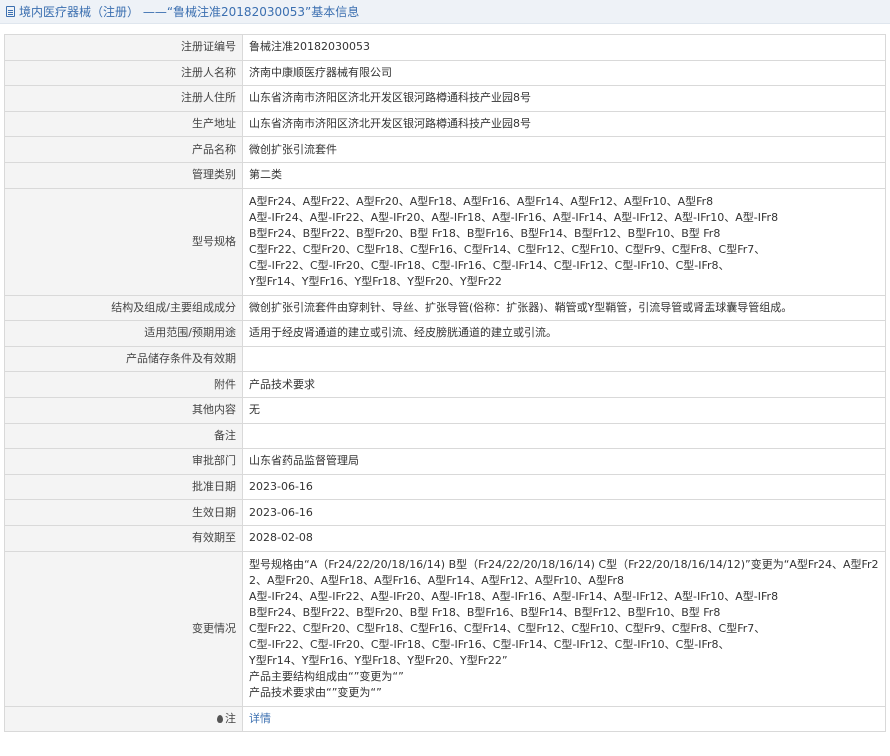 Image resolution: width=890 pixels, height=756 pixels. I want to click on value-attachment: 产品技术要求, so click(564, 384).